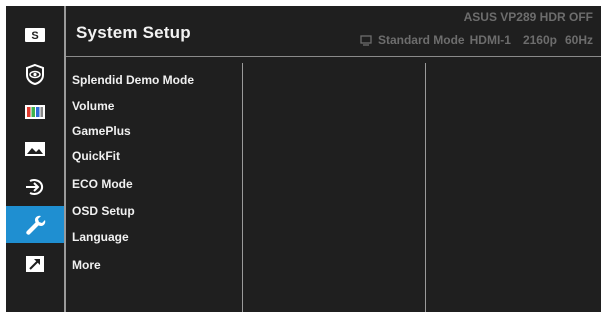  Describe the element at coordinates (65, 159) in the screenshot. I see `sidebar-divider` at that location.